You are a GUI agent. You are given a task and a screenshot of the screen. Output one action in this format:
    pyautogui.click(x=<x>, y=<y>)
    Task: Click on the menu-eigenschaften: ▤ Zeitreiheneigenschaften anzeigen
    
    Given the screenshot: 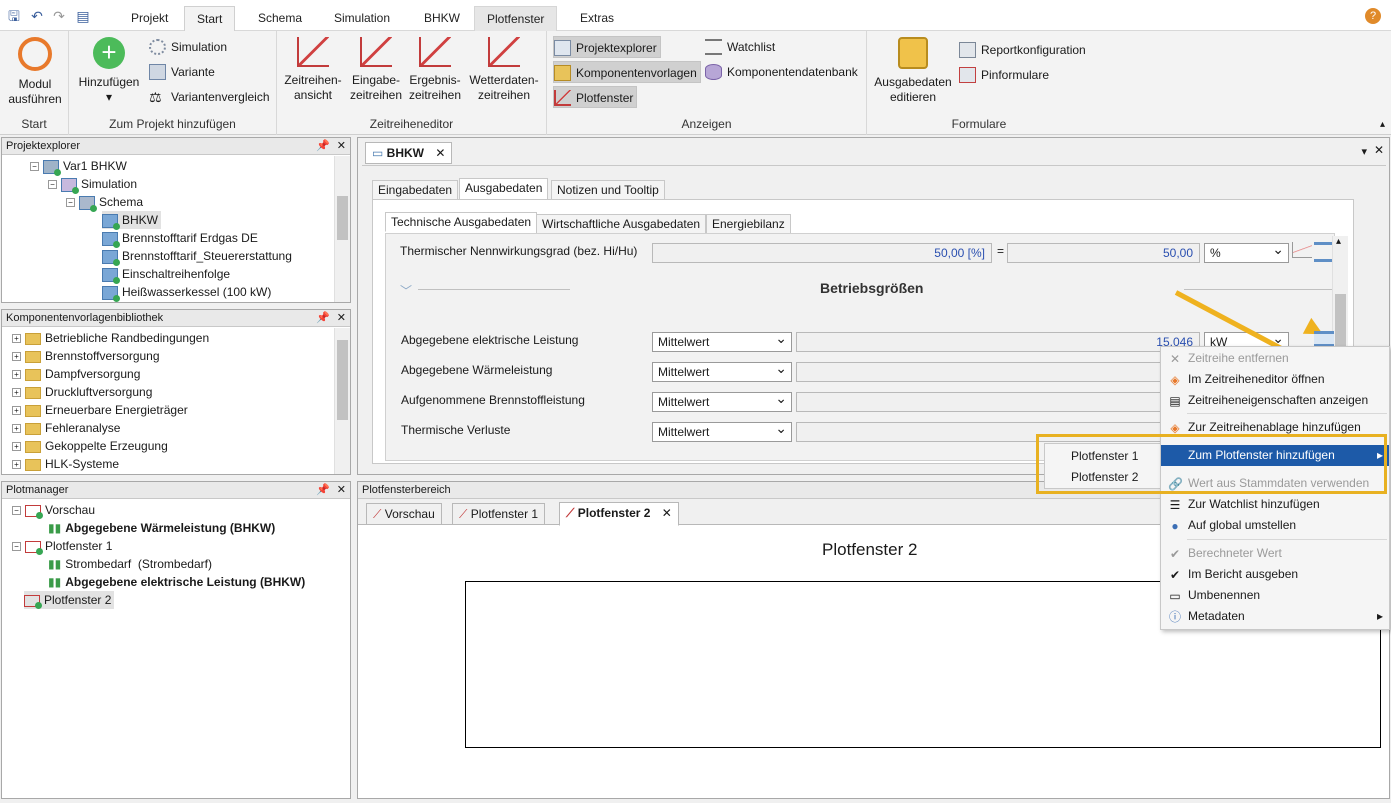 What is the action you would take?
    pyautogui.click(x=1275, y=400)
    